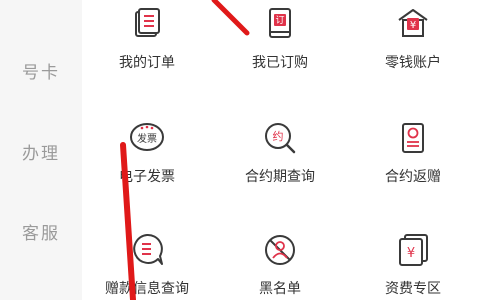 The width and height of the screenshot is (480, 300). What do you see at coordinates (413, 138) in the screenshot?
I see `contract-gift-icon` at bounding box center [413, 138].